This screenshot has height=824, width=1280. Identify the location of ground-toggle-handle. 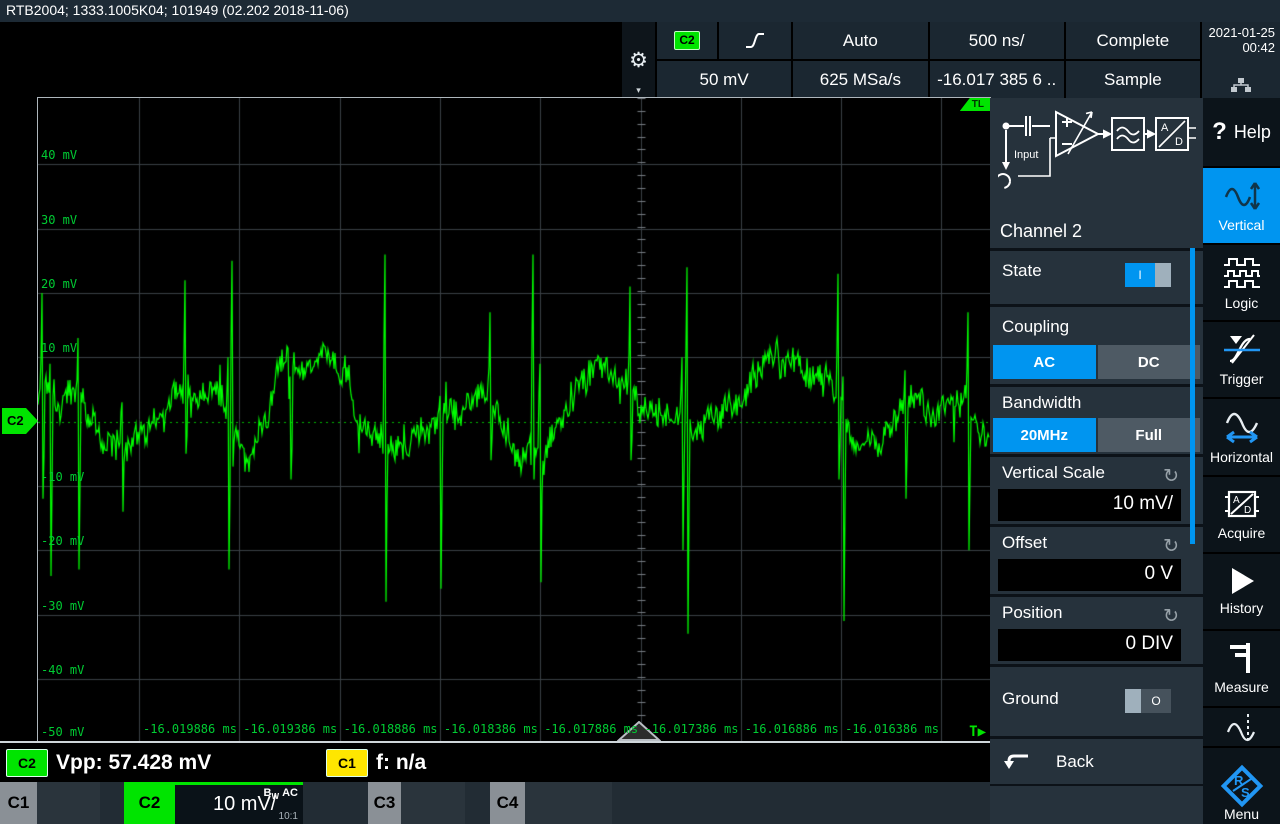
(1133, 701).